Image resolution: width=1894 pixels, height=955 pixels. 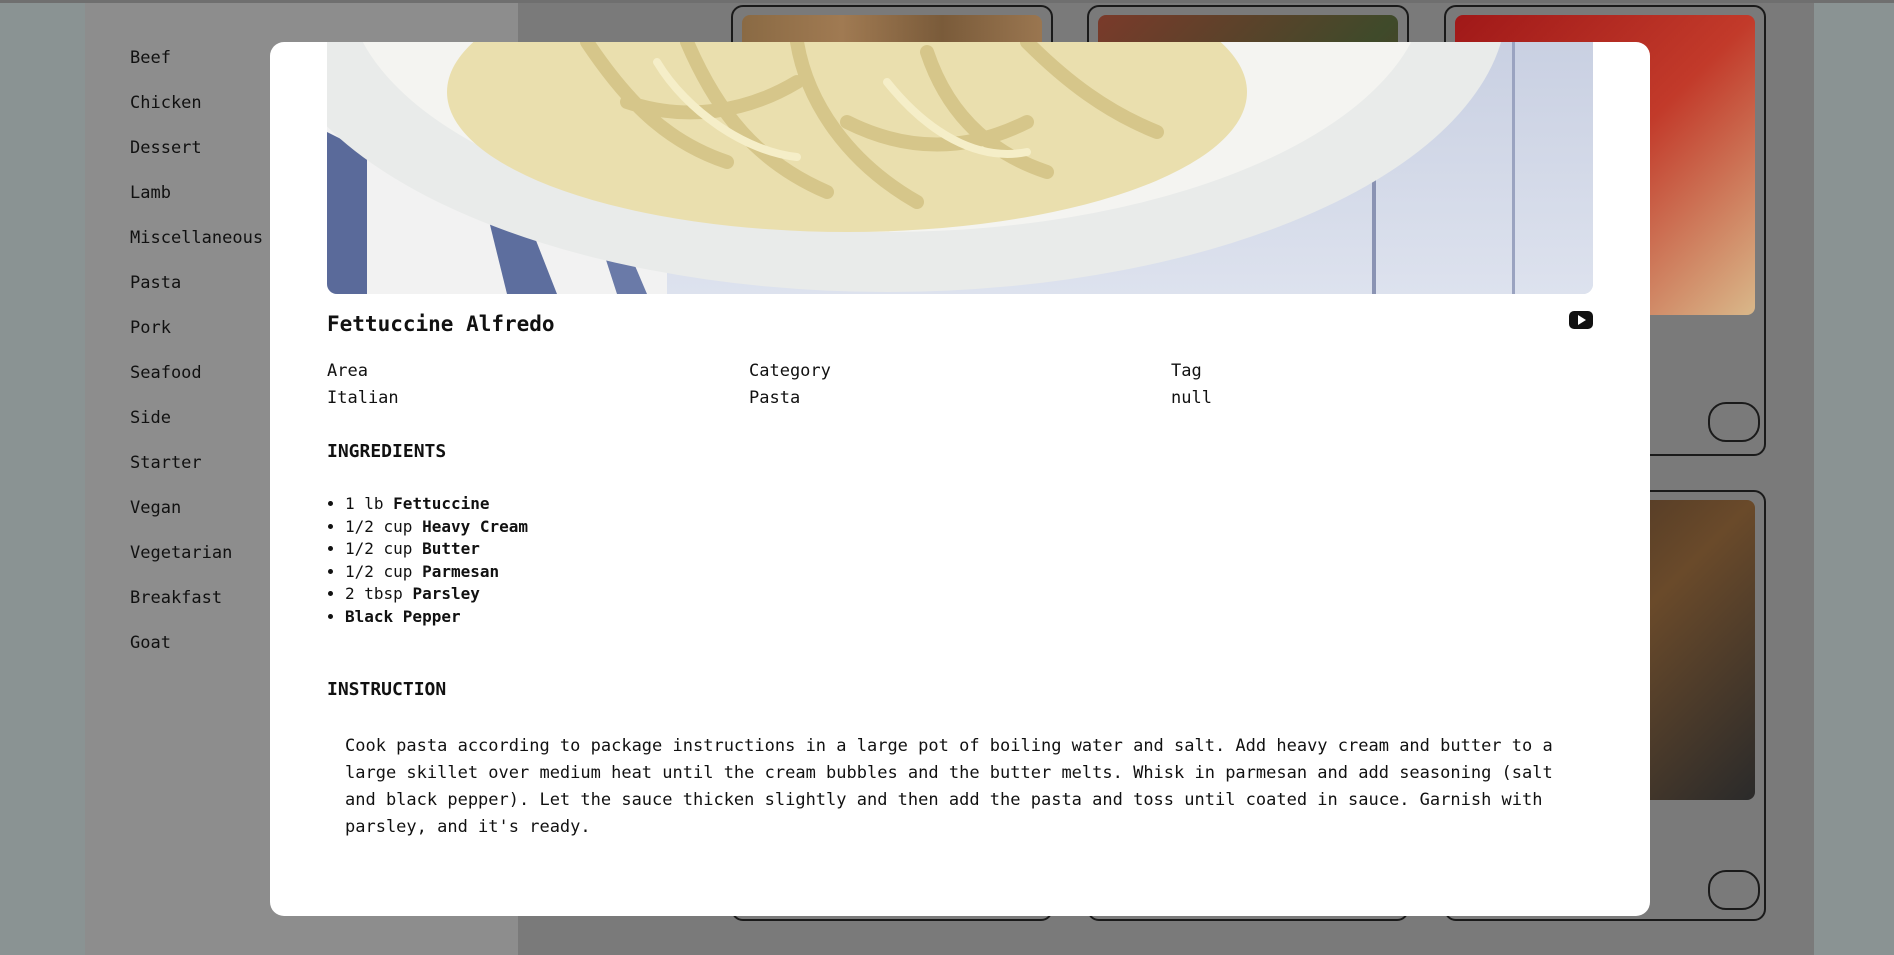 What do you see at coordinates (196, 113) in the screenshot?
I see `sidebar-item-chicken: Chicken` at bounding box center [196, 113].